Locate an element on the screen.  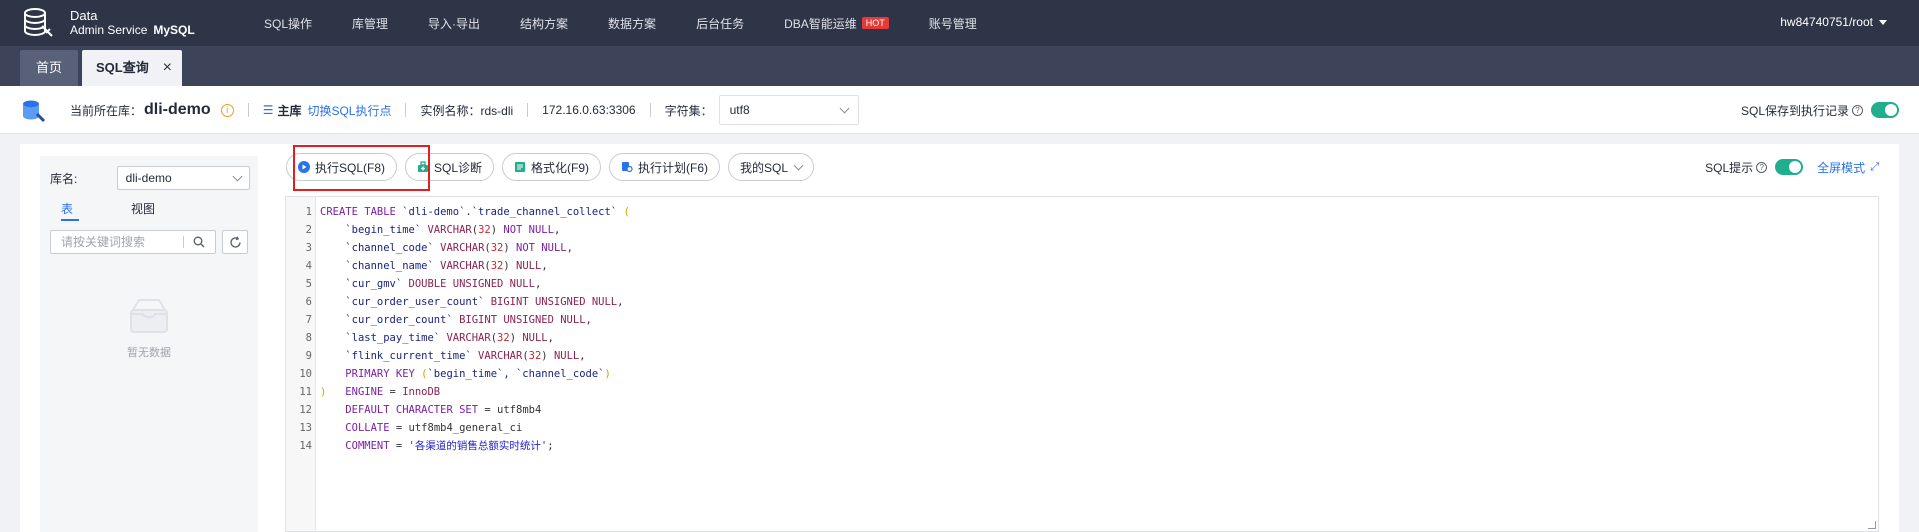
charset-label: 字符集： is located at coordinates (688, 110).